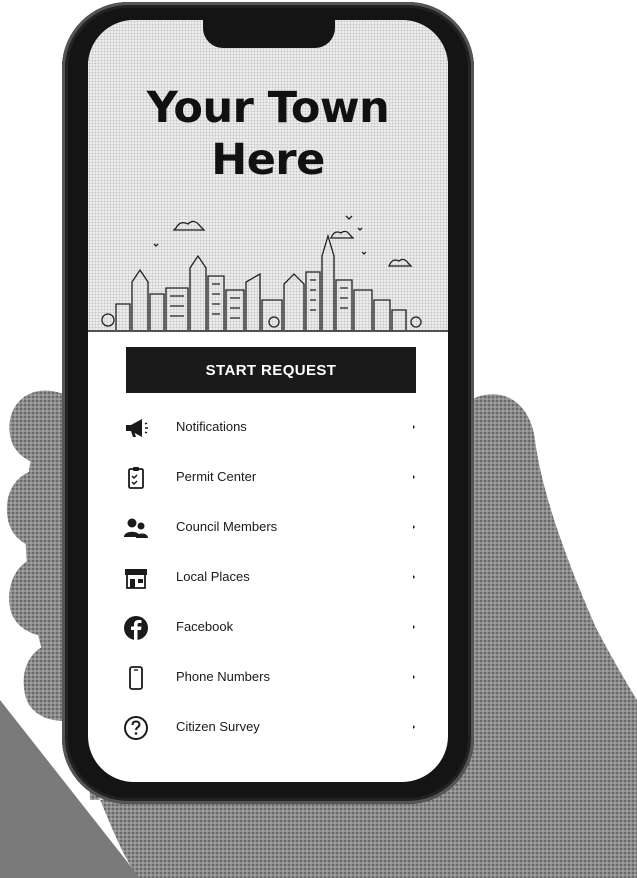 This screenshot has width=637, height=878. I want to click on menu-item-label: Permit Center, so click(216, 476).